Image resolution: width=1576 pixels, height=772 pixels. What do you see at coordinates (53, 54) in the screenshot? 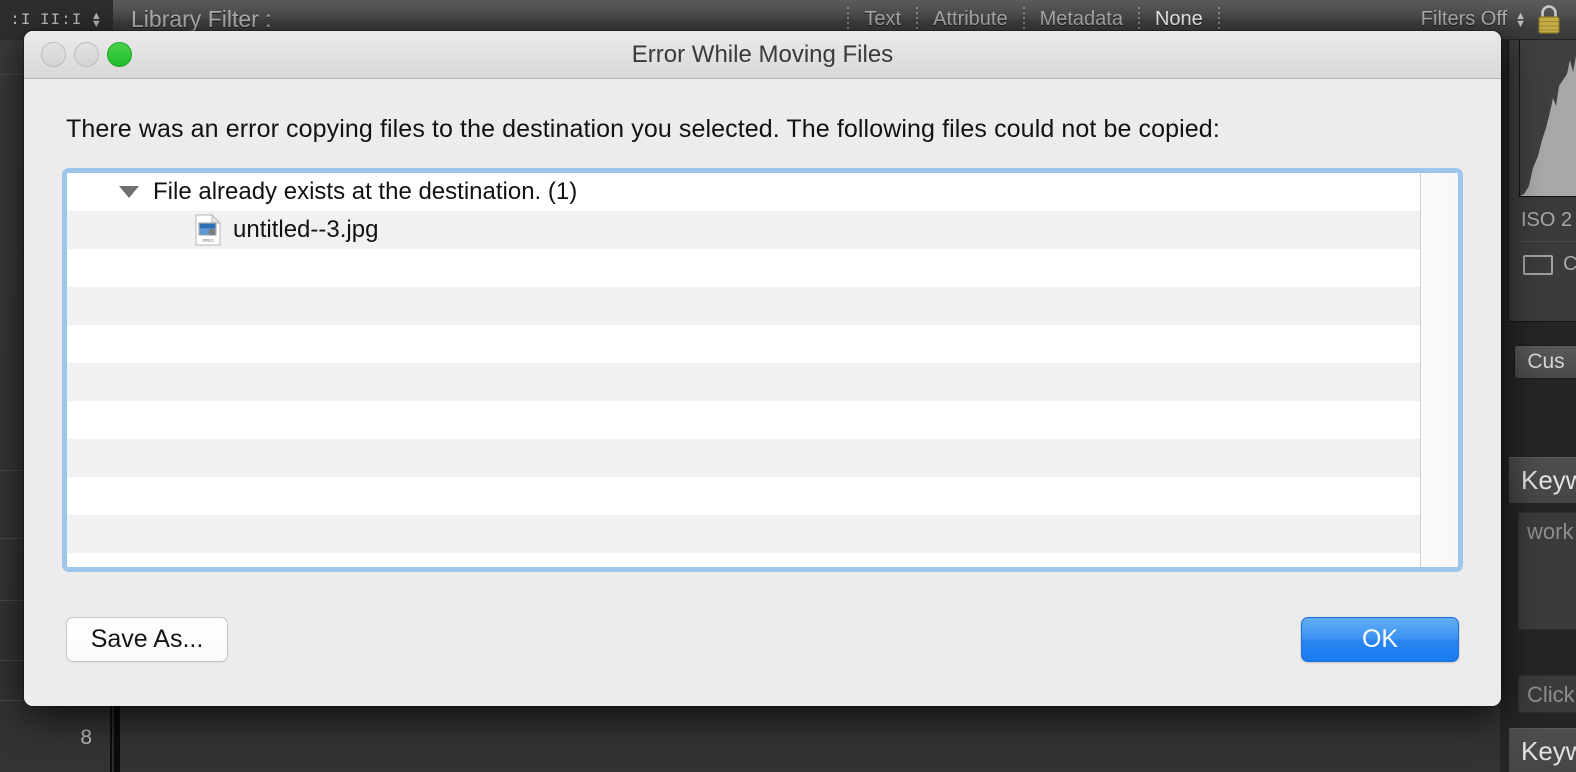
I see `close-button` at bounding box center [53, 54].